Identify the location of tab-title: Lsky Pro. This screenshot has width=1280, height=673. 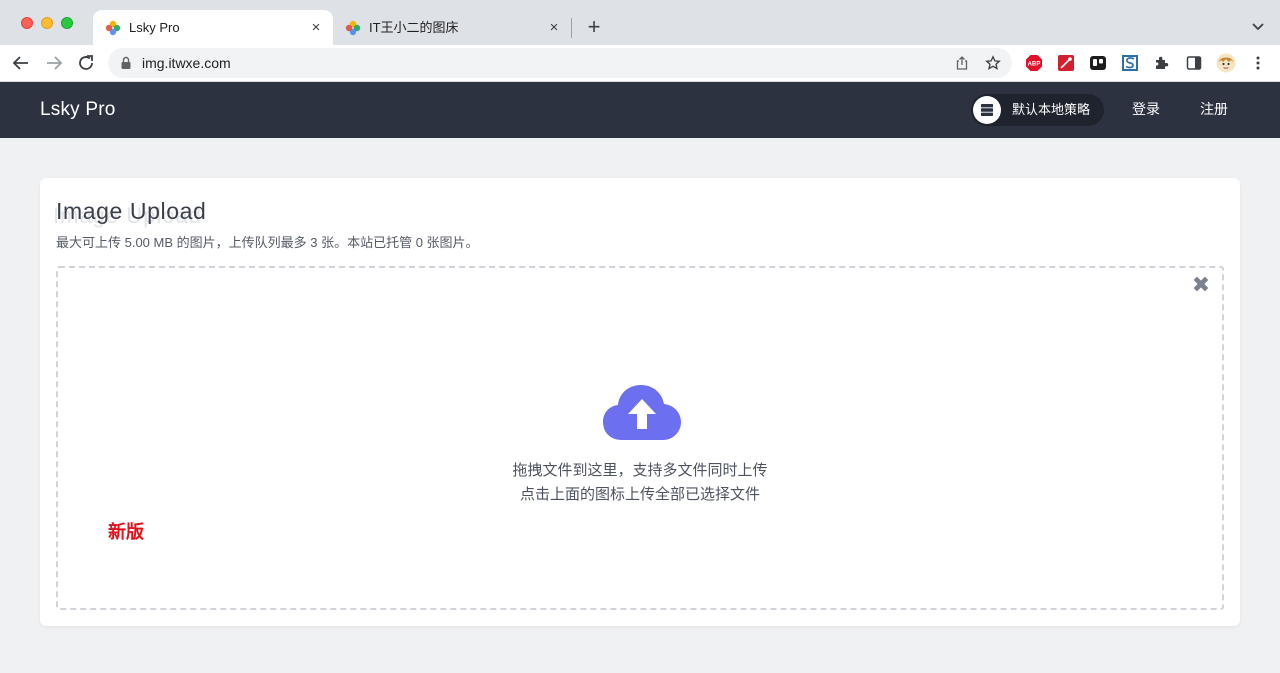
(154, 27).